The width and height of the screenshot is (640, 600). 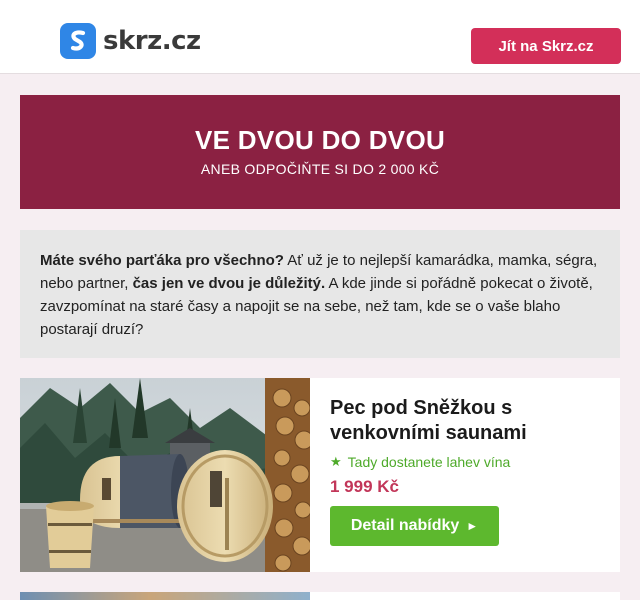 I want to click on next-offer-card, so click(x=320, y=596).